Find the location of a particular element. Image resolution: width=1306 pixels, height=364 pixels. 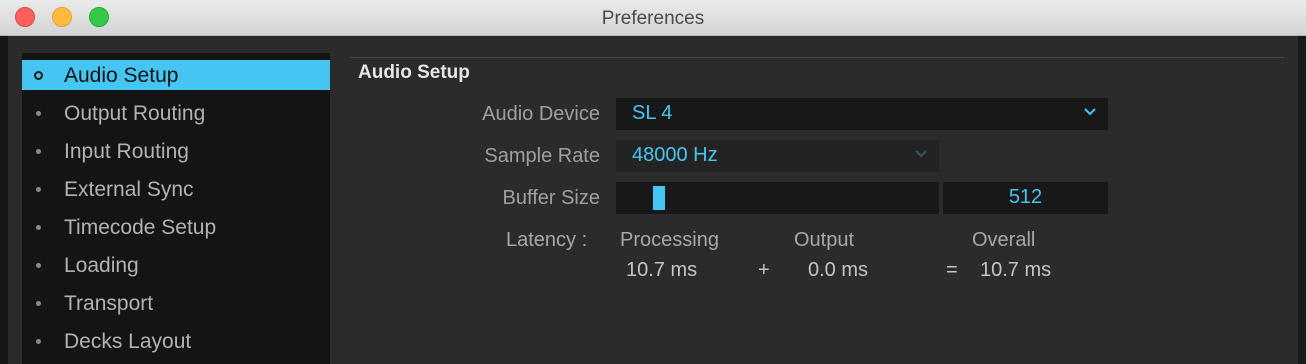

sidebar-item-label: Output Routing is located at coordinates (135, 113).